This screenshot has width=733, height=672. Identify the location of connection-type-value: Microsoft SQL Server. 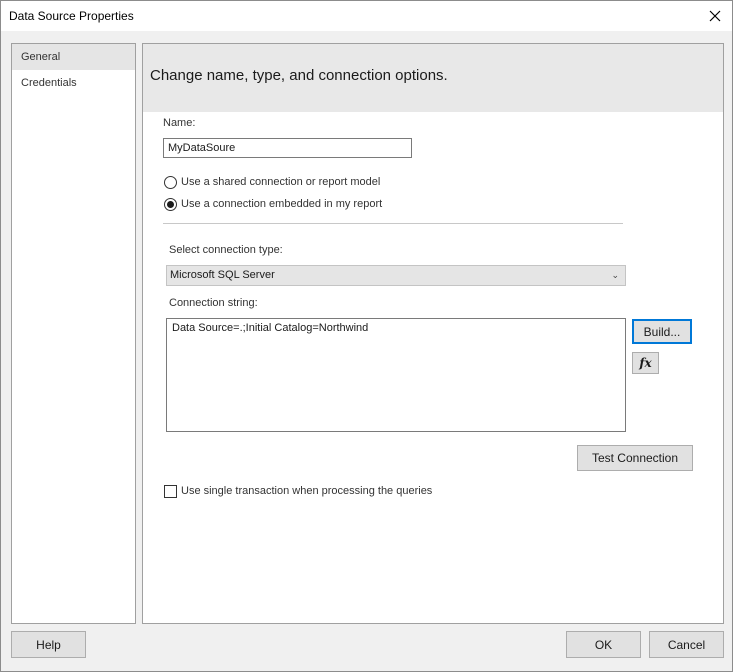
(222, 275).